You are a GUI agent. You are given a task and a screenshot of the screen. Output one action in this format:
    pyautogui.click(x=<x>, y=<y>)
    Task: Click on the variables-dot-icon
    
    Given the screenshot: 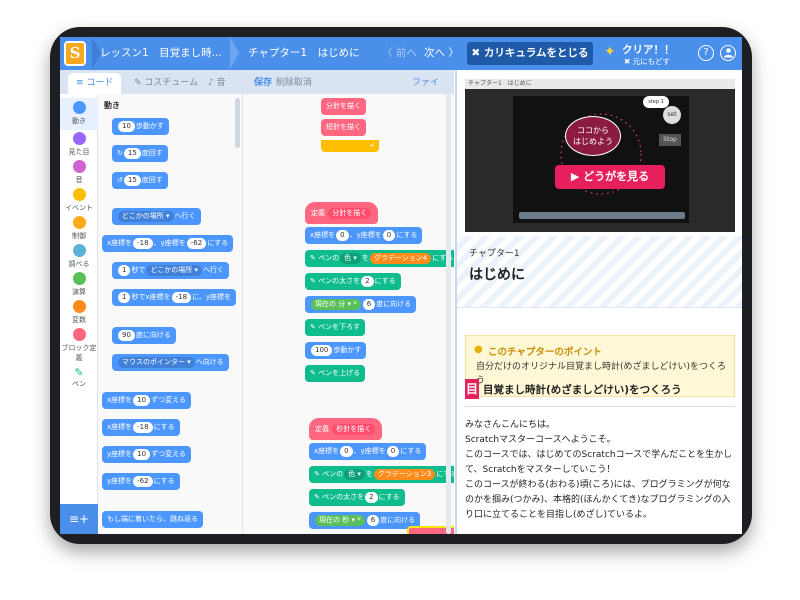 What is the action you would take?
    pyautogui.click(x=79, y=306)
    